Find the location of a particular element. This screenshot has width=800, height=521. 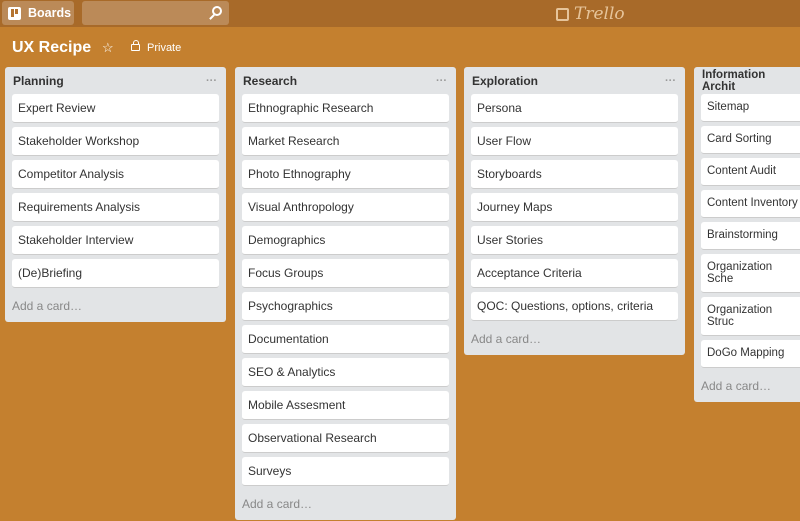

search-icon is located at coordinates (217, 11).